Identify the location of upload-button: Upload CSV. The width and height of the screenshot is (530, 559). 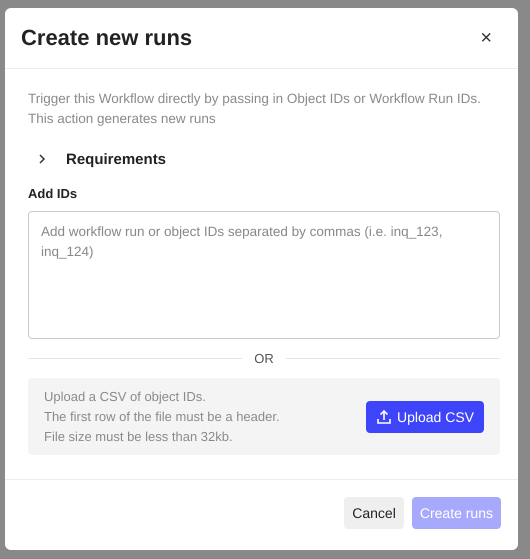
(425, 416).